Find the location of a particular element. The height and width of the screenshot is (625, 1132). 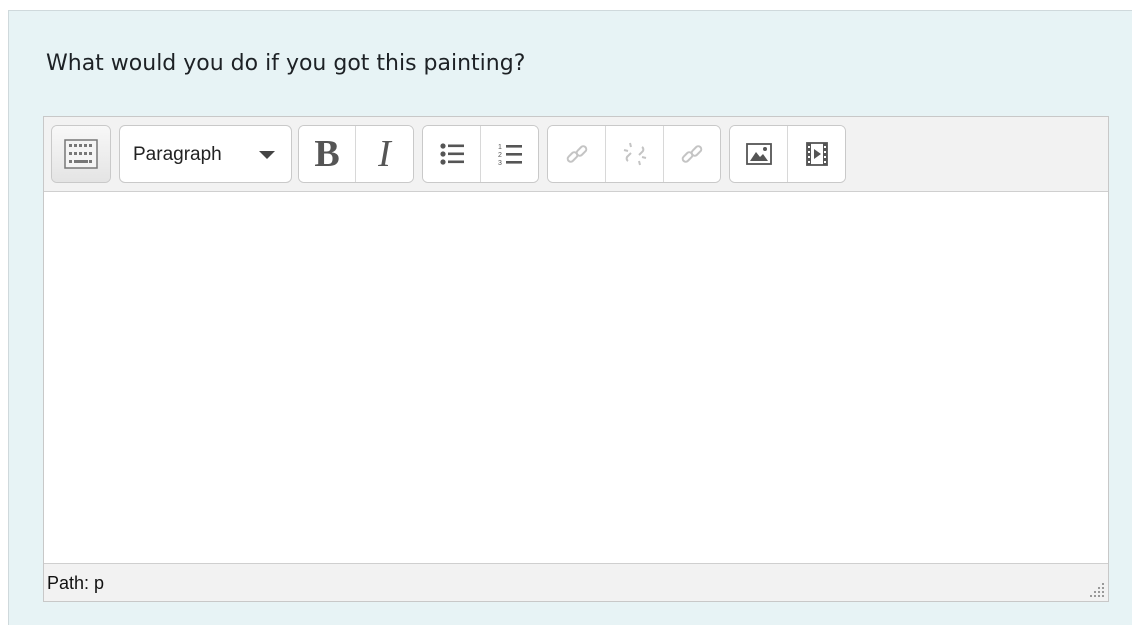

anchor-button is located at coordinates (692, 154).